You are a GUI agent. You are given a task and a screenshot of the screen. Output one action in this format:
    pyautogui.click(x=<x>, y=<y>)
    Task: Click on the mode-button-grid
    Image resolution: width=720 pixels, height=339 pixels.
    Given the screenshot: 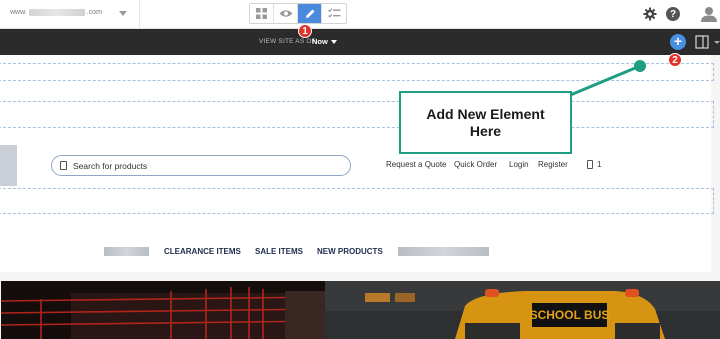 What is the action you would take?
    pyautogui.click(x=262, y=13)
    